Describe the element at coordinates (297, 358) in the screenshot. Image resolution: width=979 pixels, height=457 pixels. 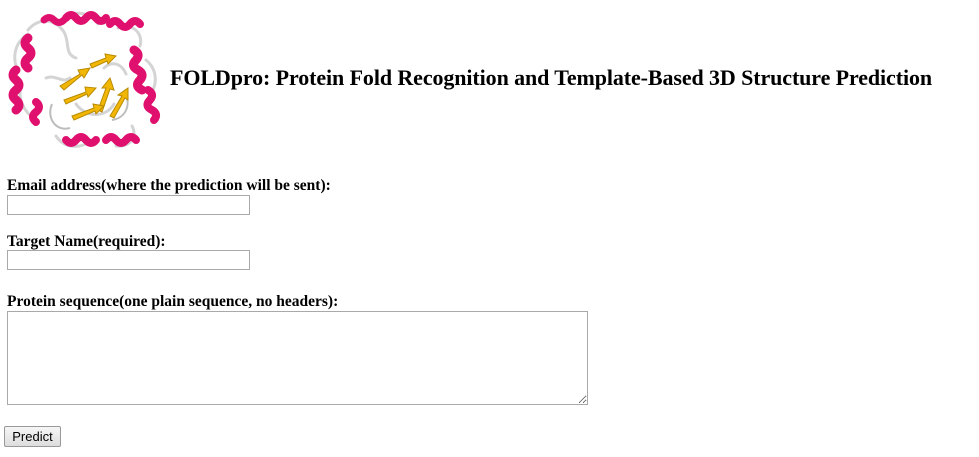
I see `protein-sequence-textarea` at that location.